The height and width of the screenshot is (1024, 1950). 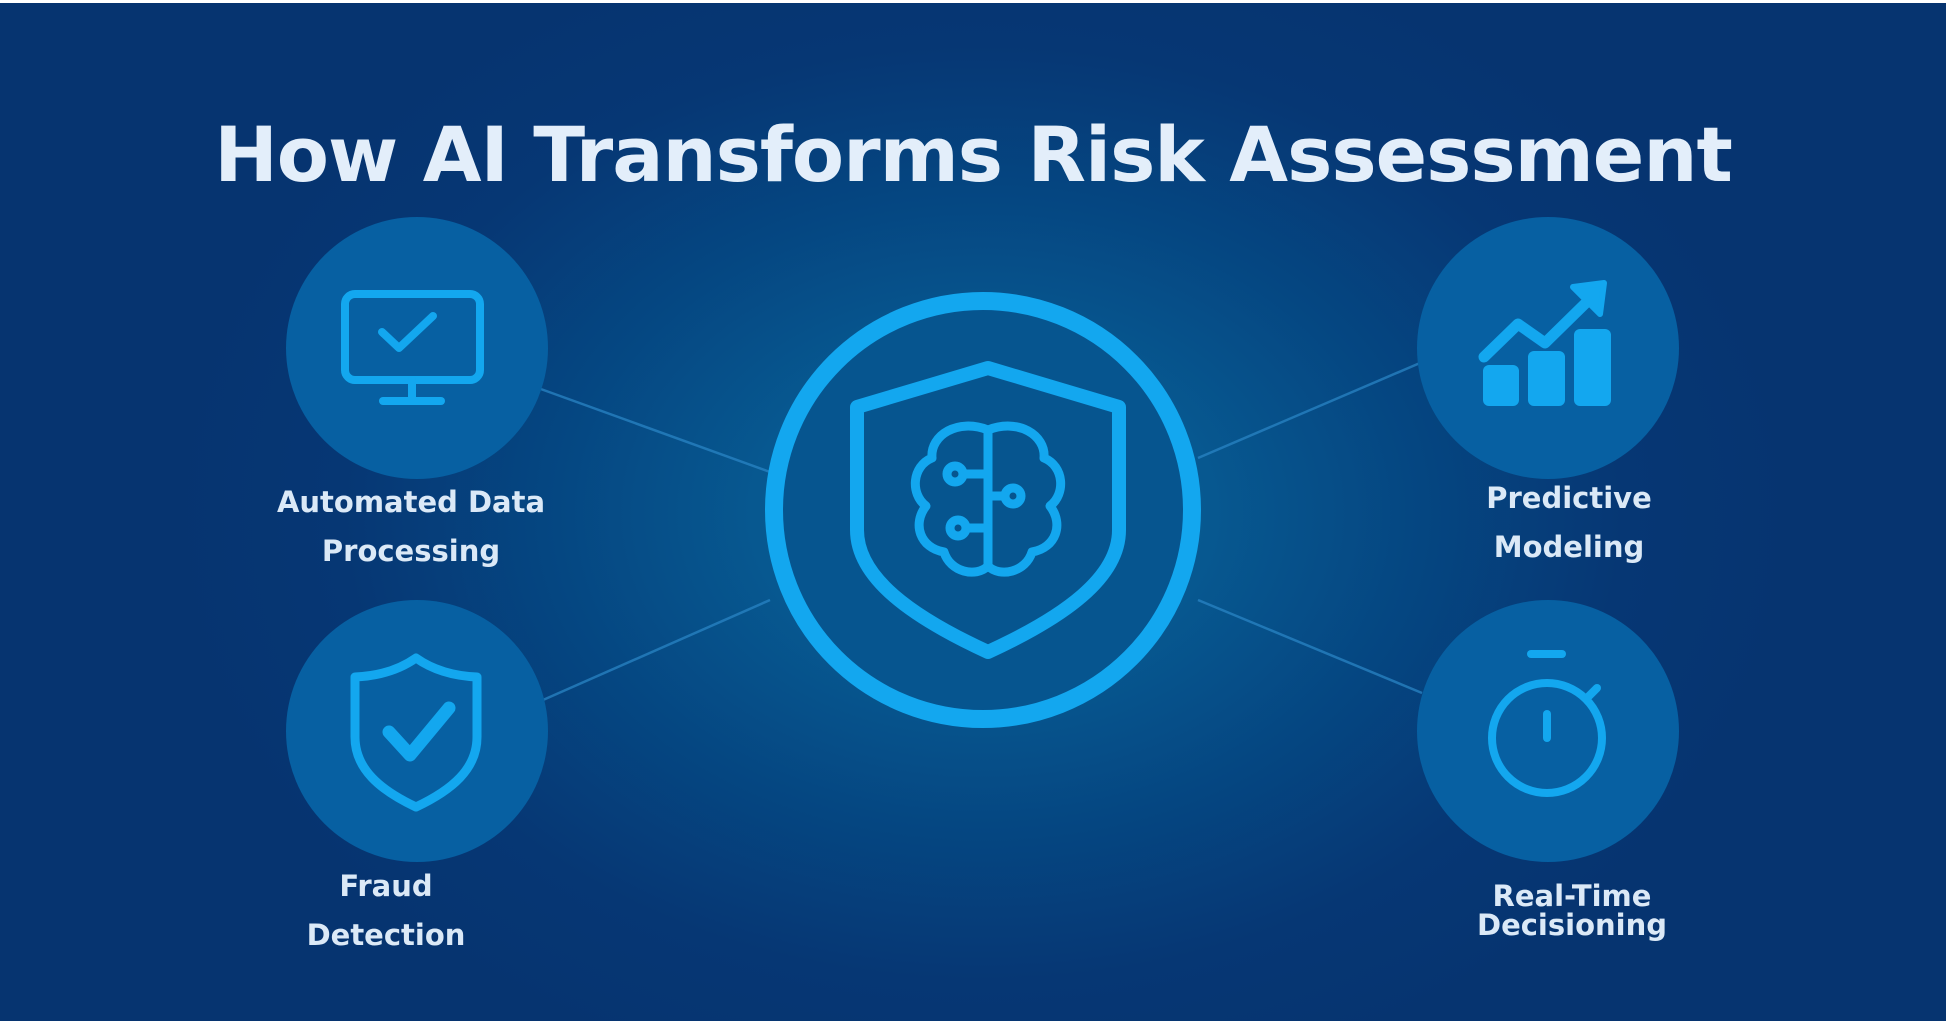 I want to click on monitor-check-icon, so click(x=412, y=347).